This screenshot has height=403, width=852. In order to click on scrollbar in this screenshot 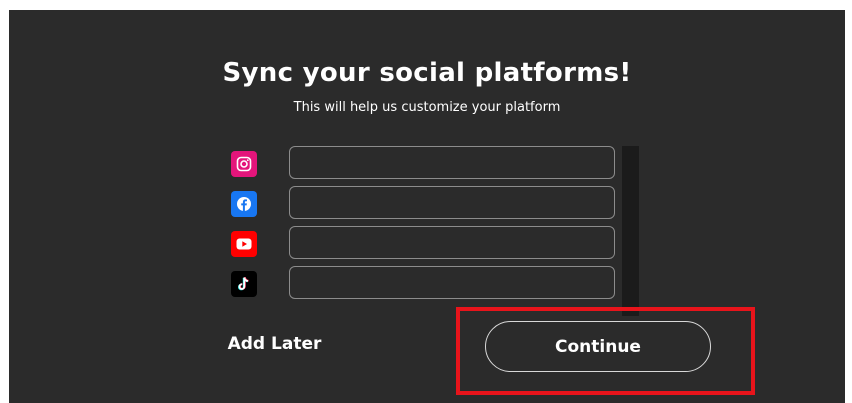, I will do `click(630, 231)`.